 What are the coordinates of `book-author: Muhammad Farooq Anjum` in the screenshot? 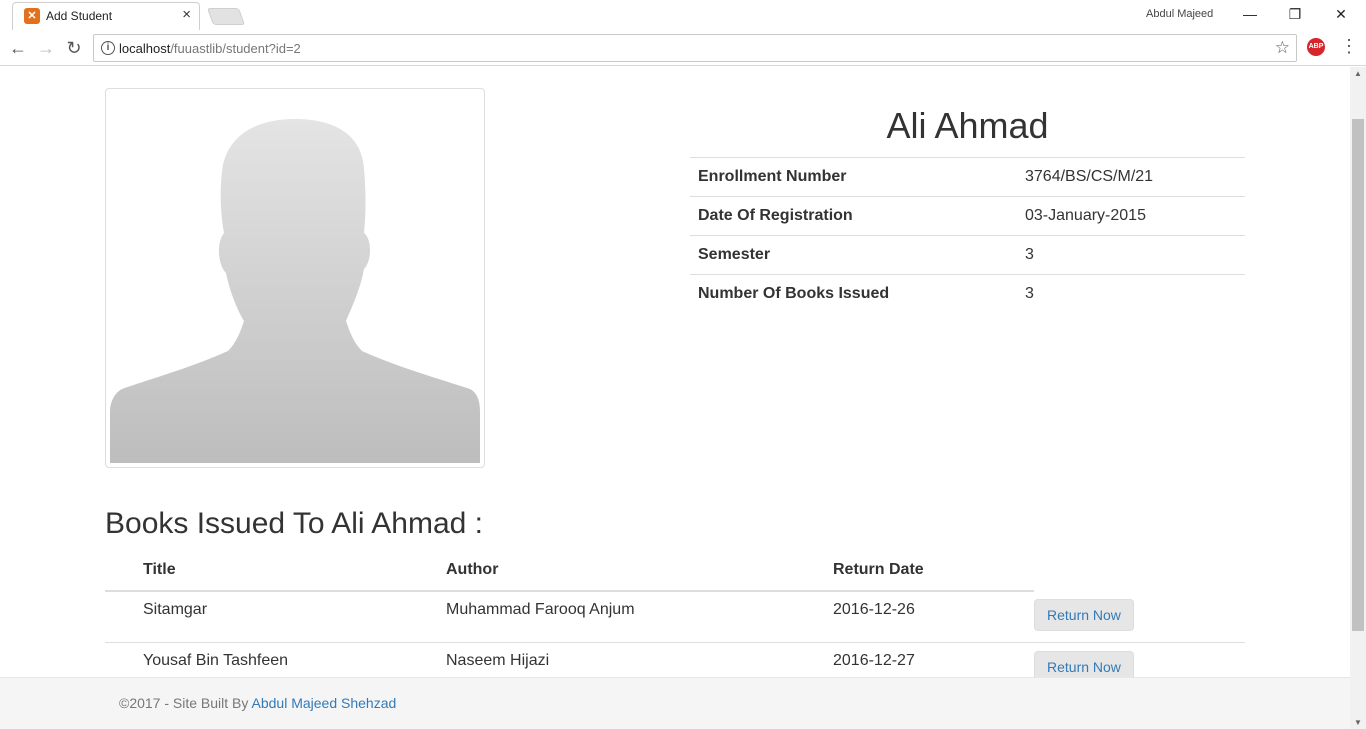 It's located at (639, 617).